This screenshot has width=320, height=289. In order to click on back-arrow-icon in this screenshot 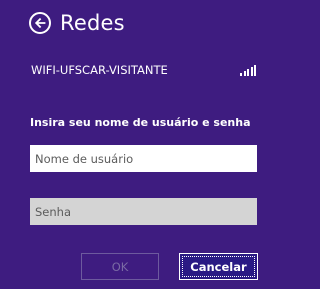, I will do `click(40, 23)`.